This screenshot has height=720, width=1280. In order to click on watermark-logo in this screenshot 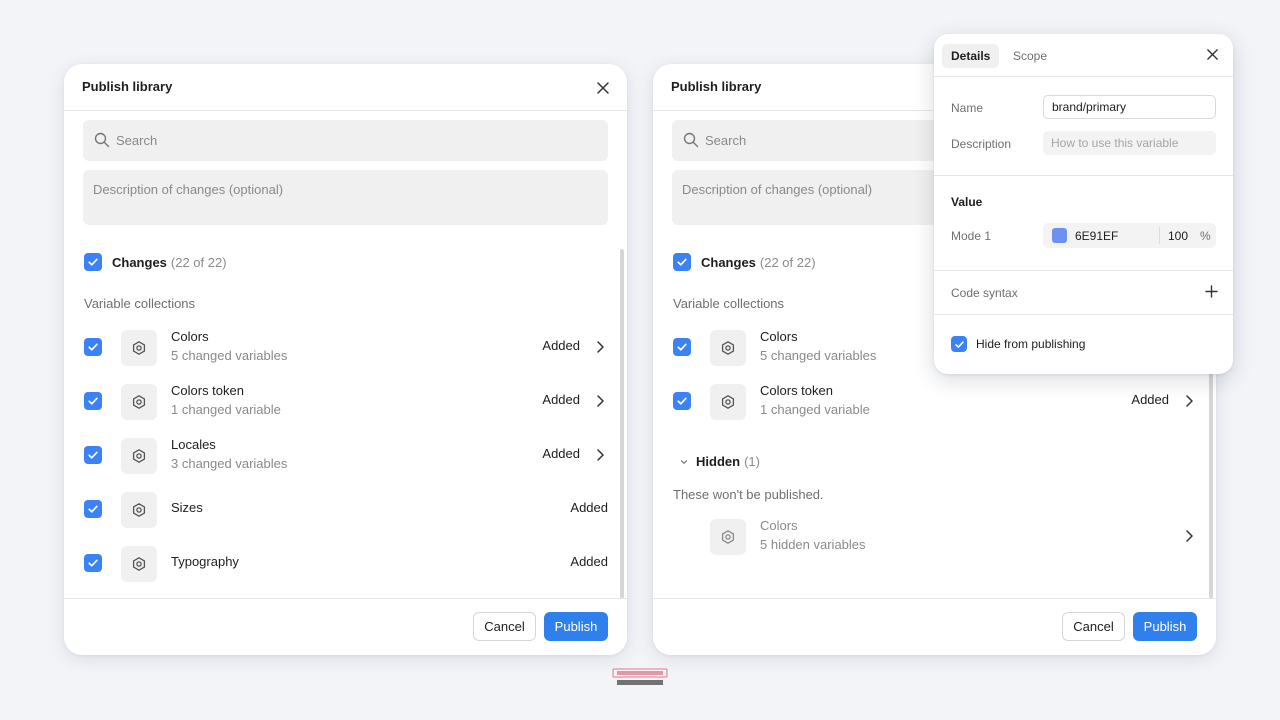, I will do `click(640, 676)`.